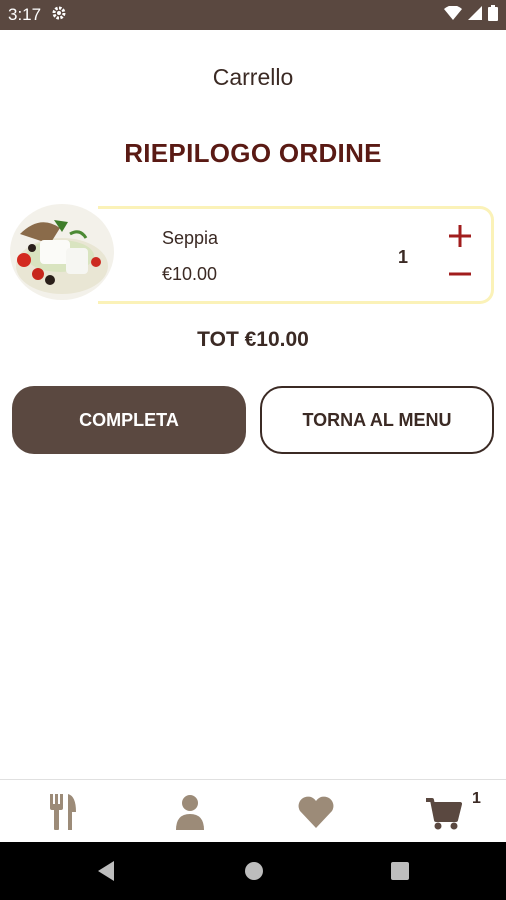 The width and height of the screenshot is (506, 900). What do you see at coordinates (453, 15) in the screenshot?
I see `wifi-icon` at bounding box center [453, 15].